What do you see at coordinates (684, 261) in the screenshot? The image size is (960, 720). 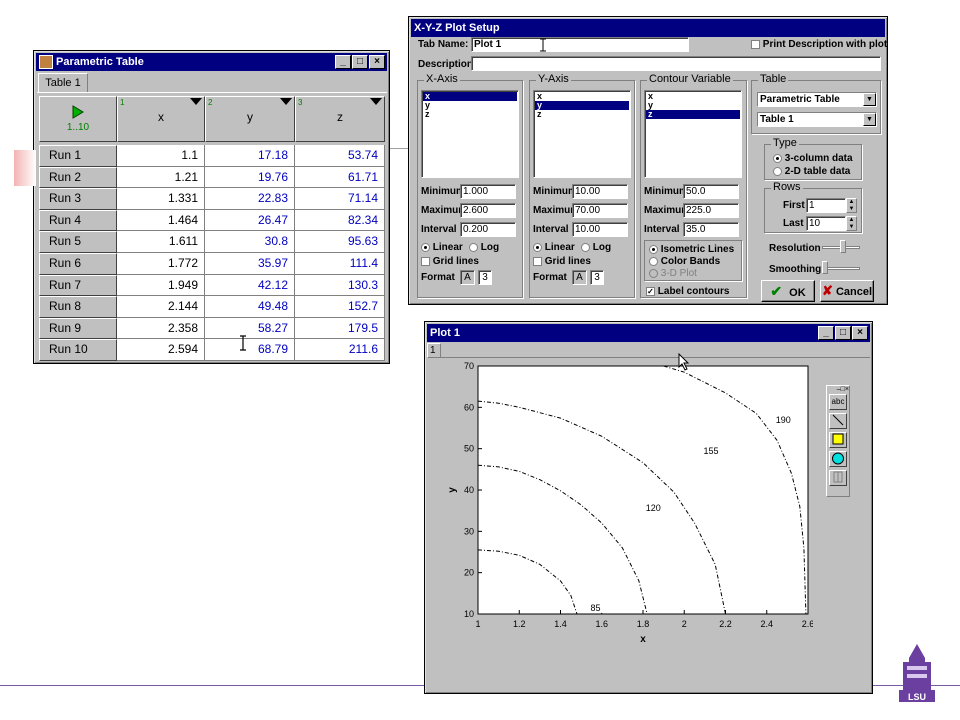 I see `color-bands-radio: Color Bands` at bounding box center [684, 261].